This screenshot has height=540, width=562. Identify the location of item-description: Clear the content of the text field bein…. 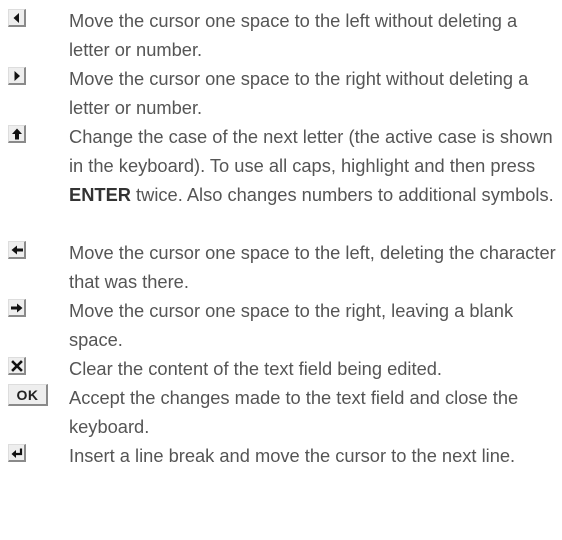
(255, 368).